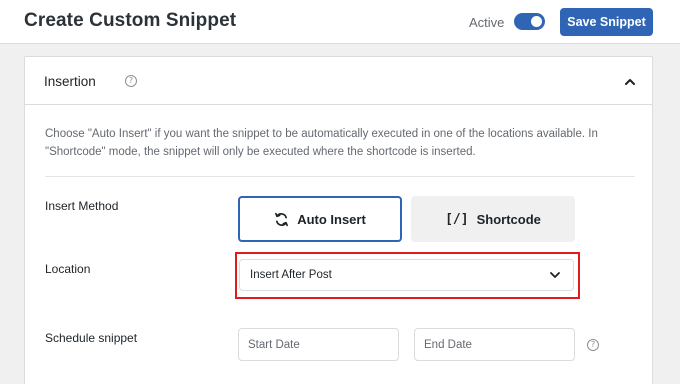 Image resolution: width=680 pixels, height=384 pixels. What do you see at coordinates (606, 22) in the screenshot?
I see `save-snippet-button: Save Snippet` at bounding box center [606, 22].